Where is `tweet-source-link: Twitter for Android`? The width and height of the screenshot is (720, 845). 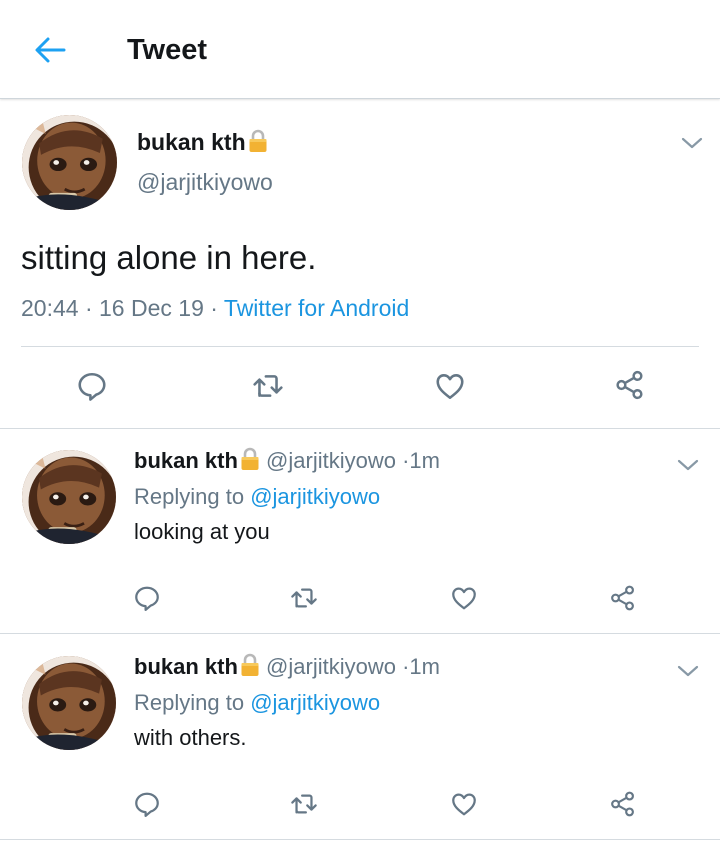
tweet-source-link: Twitter for Android is located at coordinates (316, 308).